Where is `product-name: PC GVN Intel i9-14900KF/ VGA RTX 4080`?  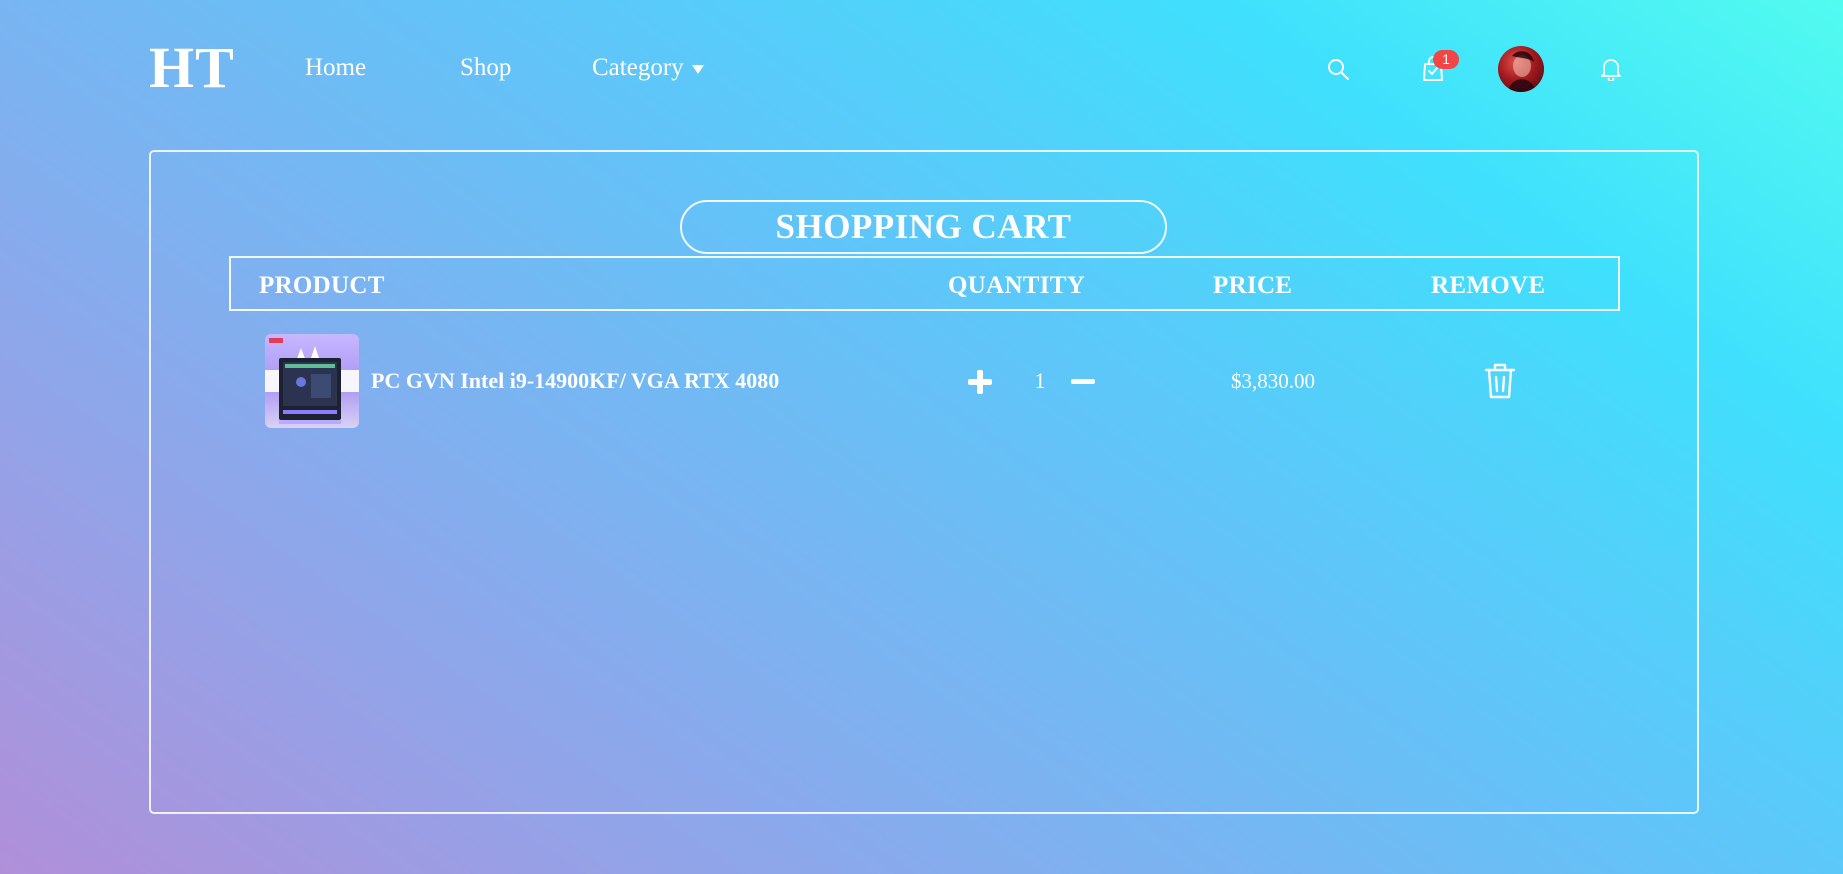 product-name: PC GVN Intel i9-14900KF/ VGA RTX 4080 is located at coordinates (575, 381).